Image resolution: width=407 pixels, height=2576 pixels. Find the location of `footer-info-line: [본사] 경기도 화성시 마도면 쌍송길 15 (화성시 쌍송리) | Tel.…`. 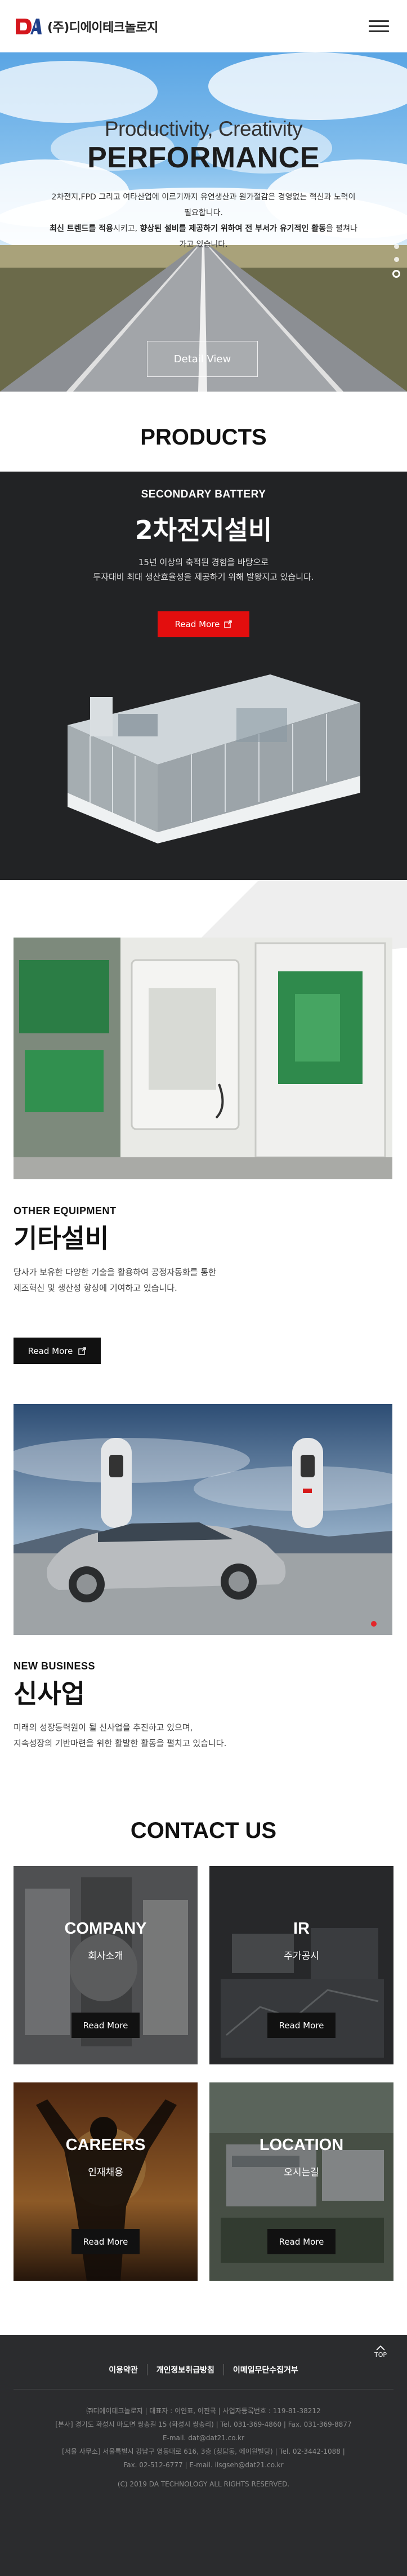

footer-info-line: [본사] 경기도 화성시 마도면 쌍송길 15 (화성시 쌍송리) | Tel.… is located at coordinates (203, 2424).